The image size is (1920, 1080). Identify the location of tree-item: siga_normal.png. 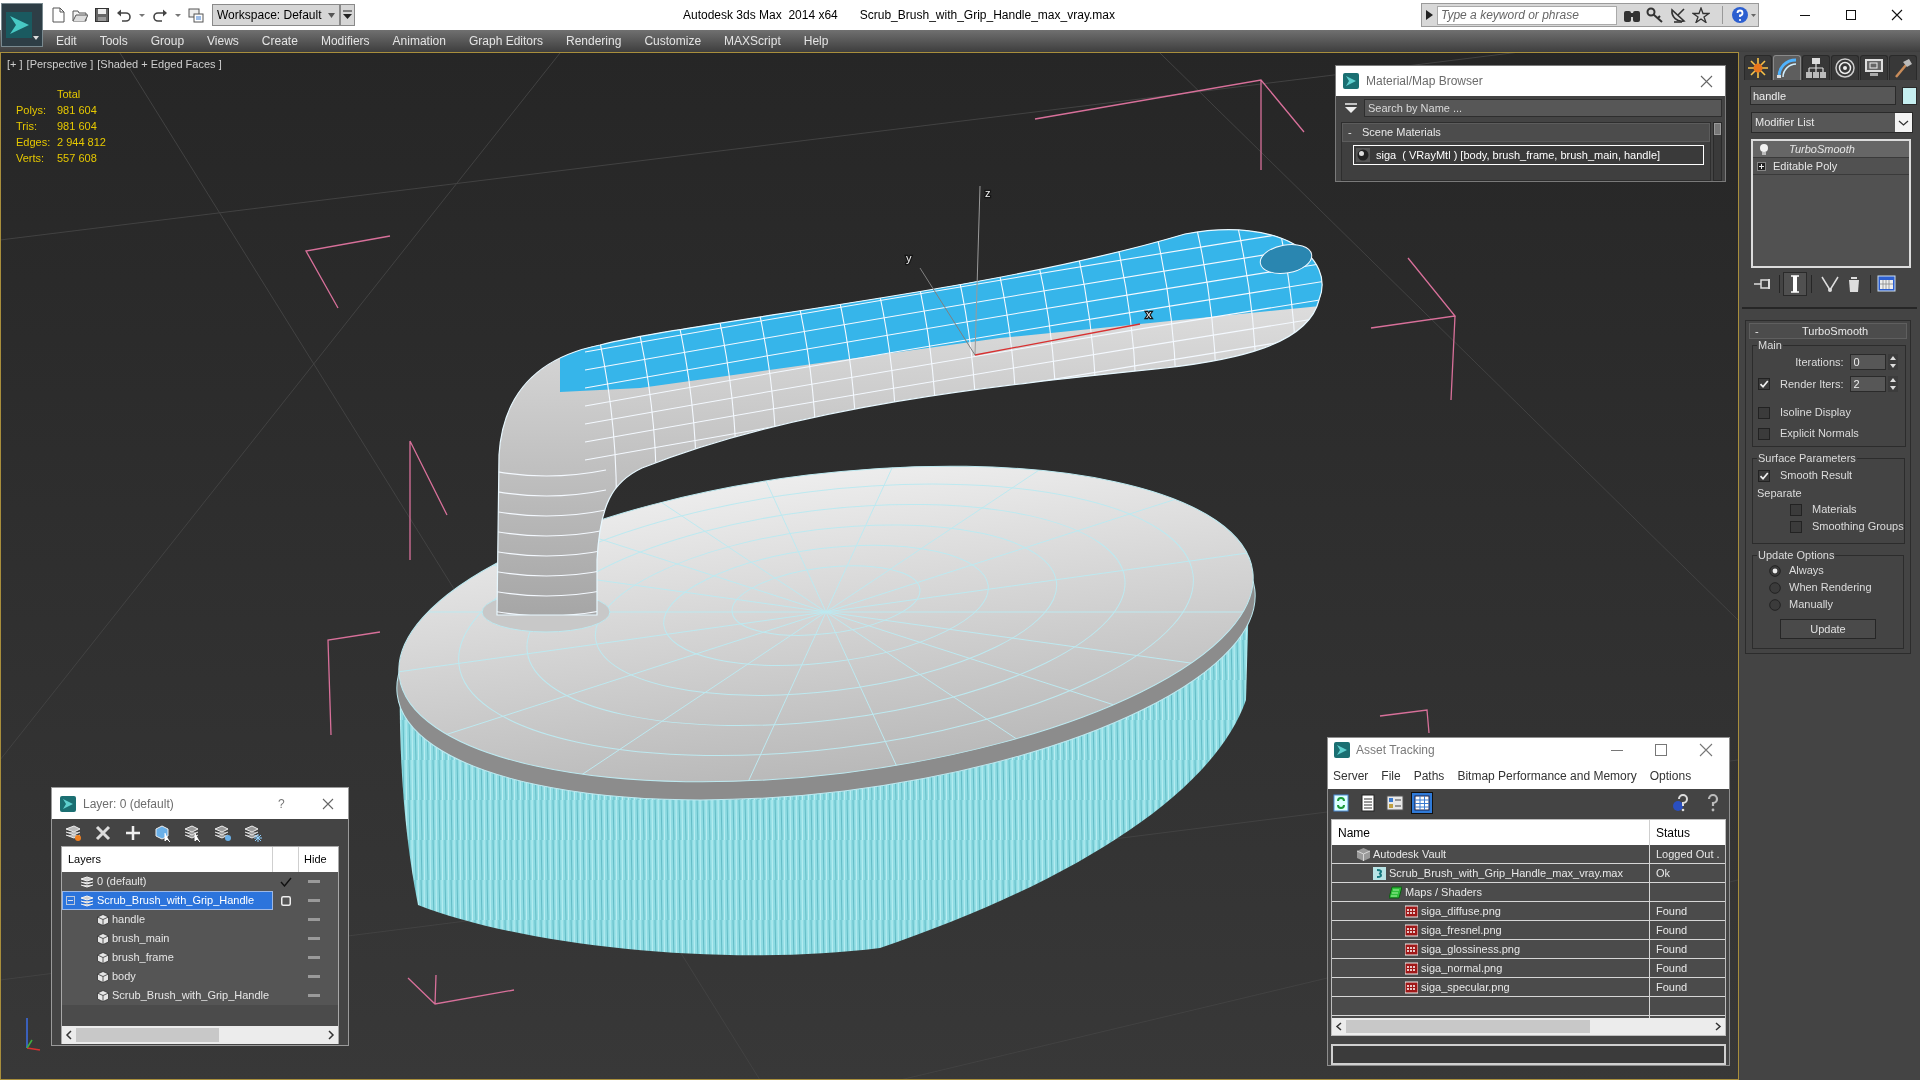
(1491, 968).